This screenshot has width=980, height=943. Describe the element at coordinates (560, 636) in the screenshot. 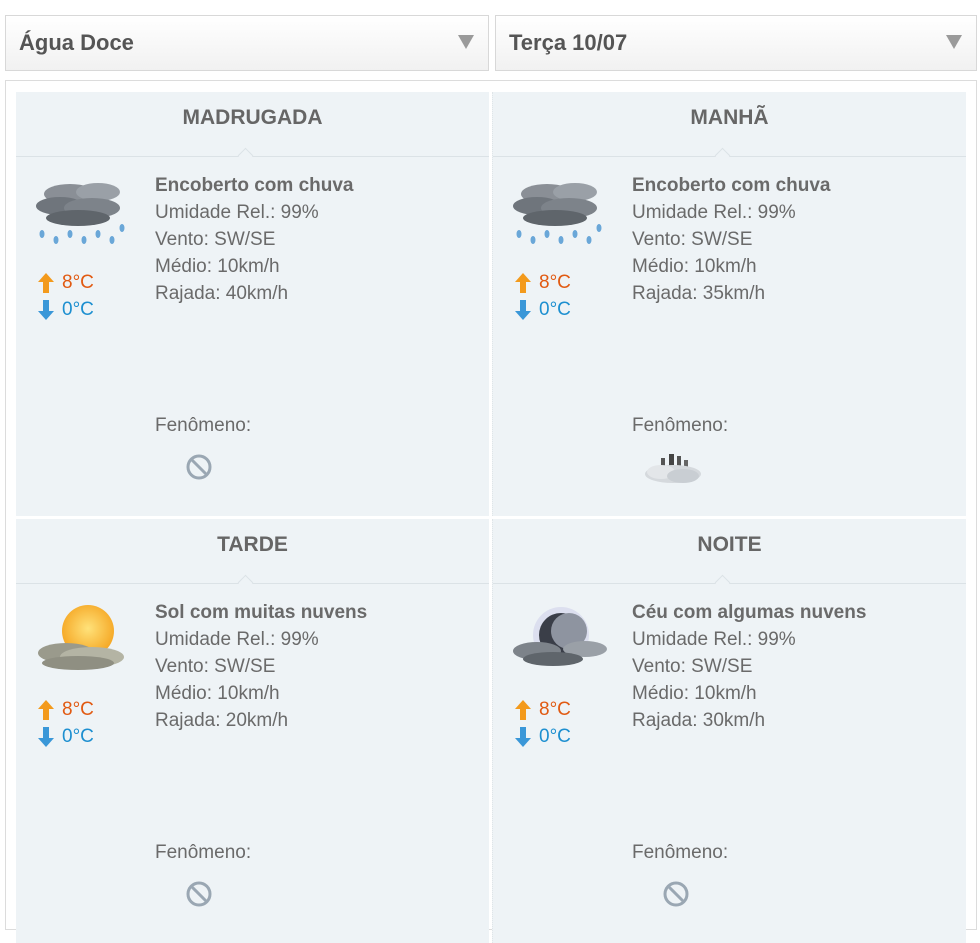

I see `moon-with-clouds-icon` at that location.